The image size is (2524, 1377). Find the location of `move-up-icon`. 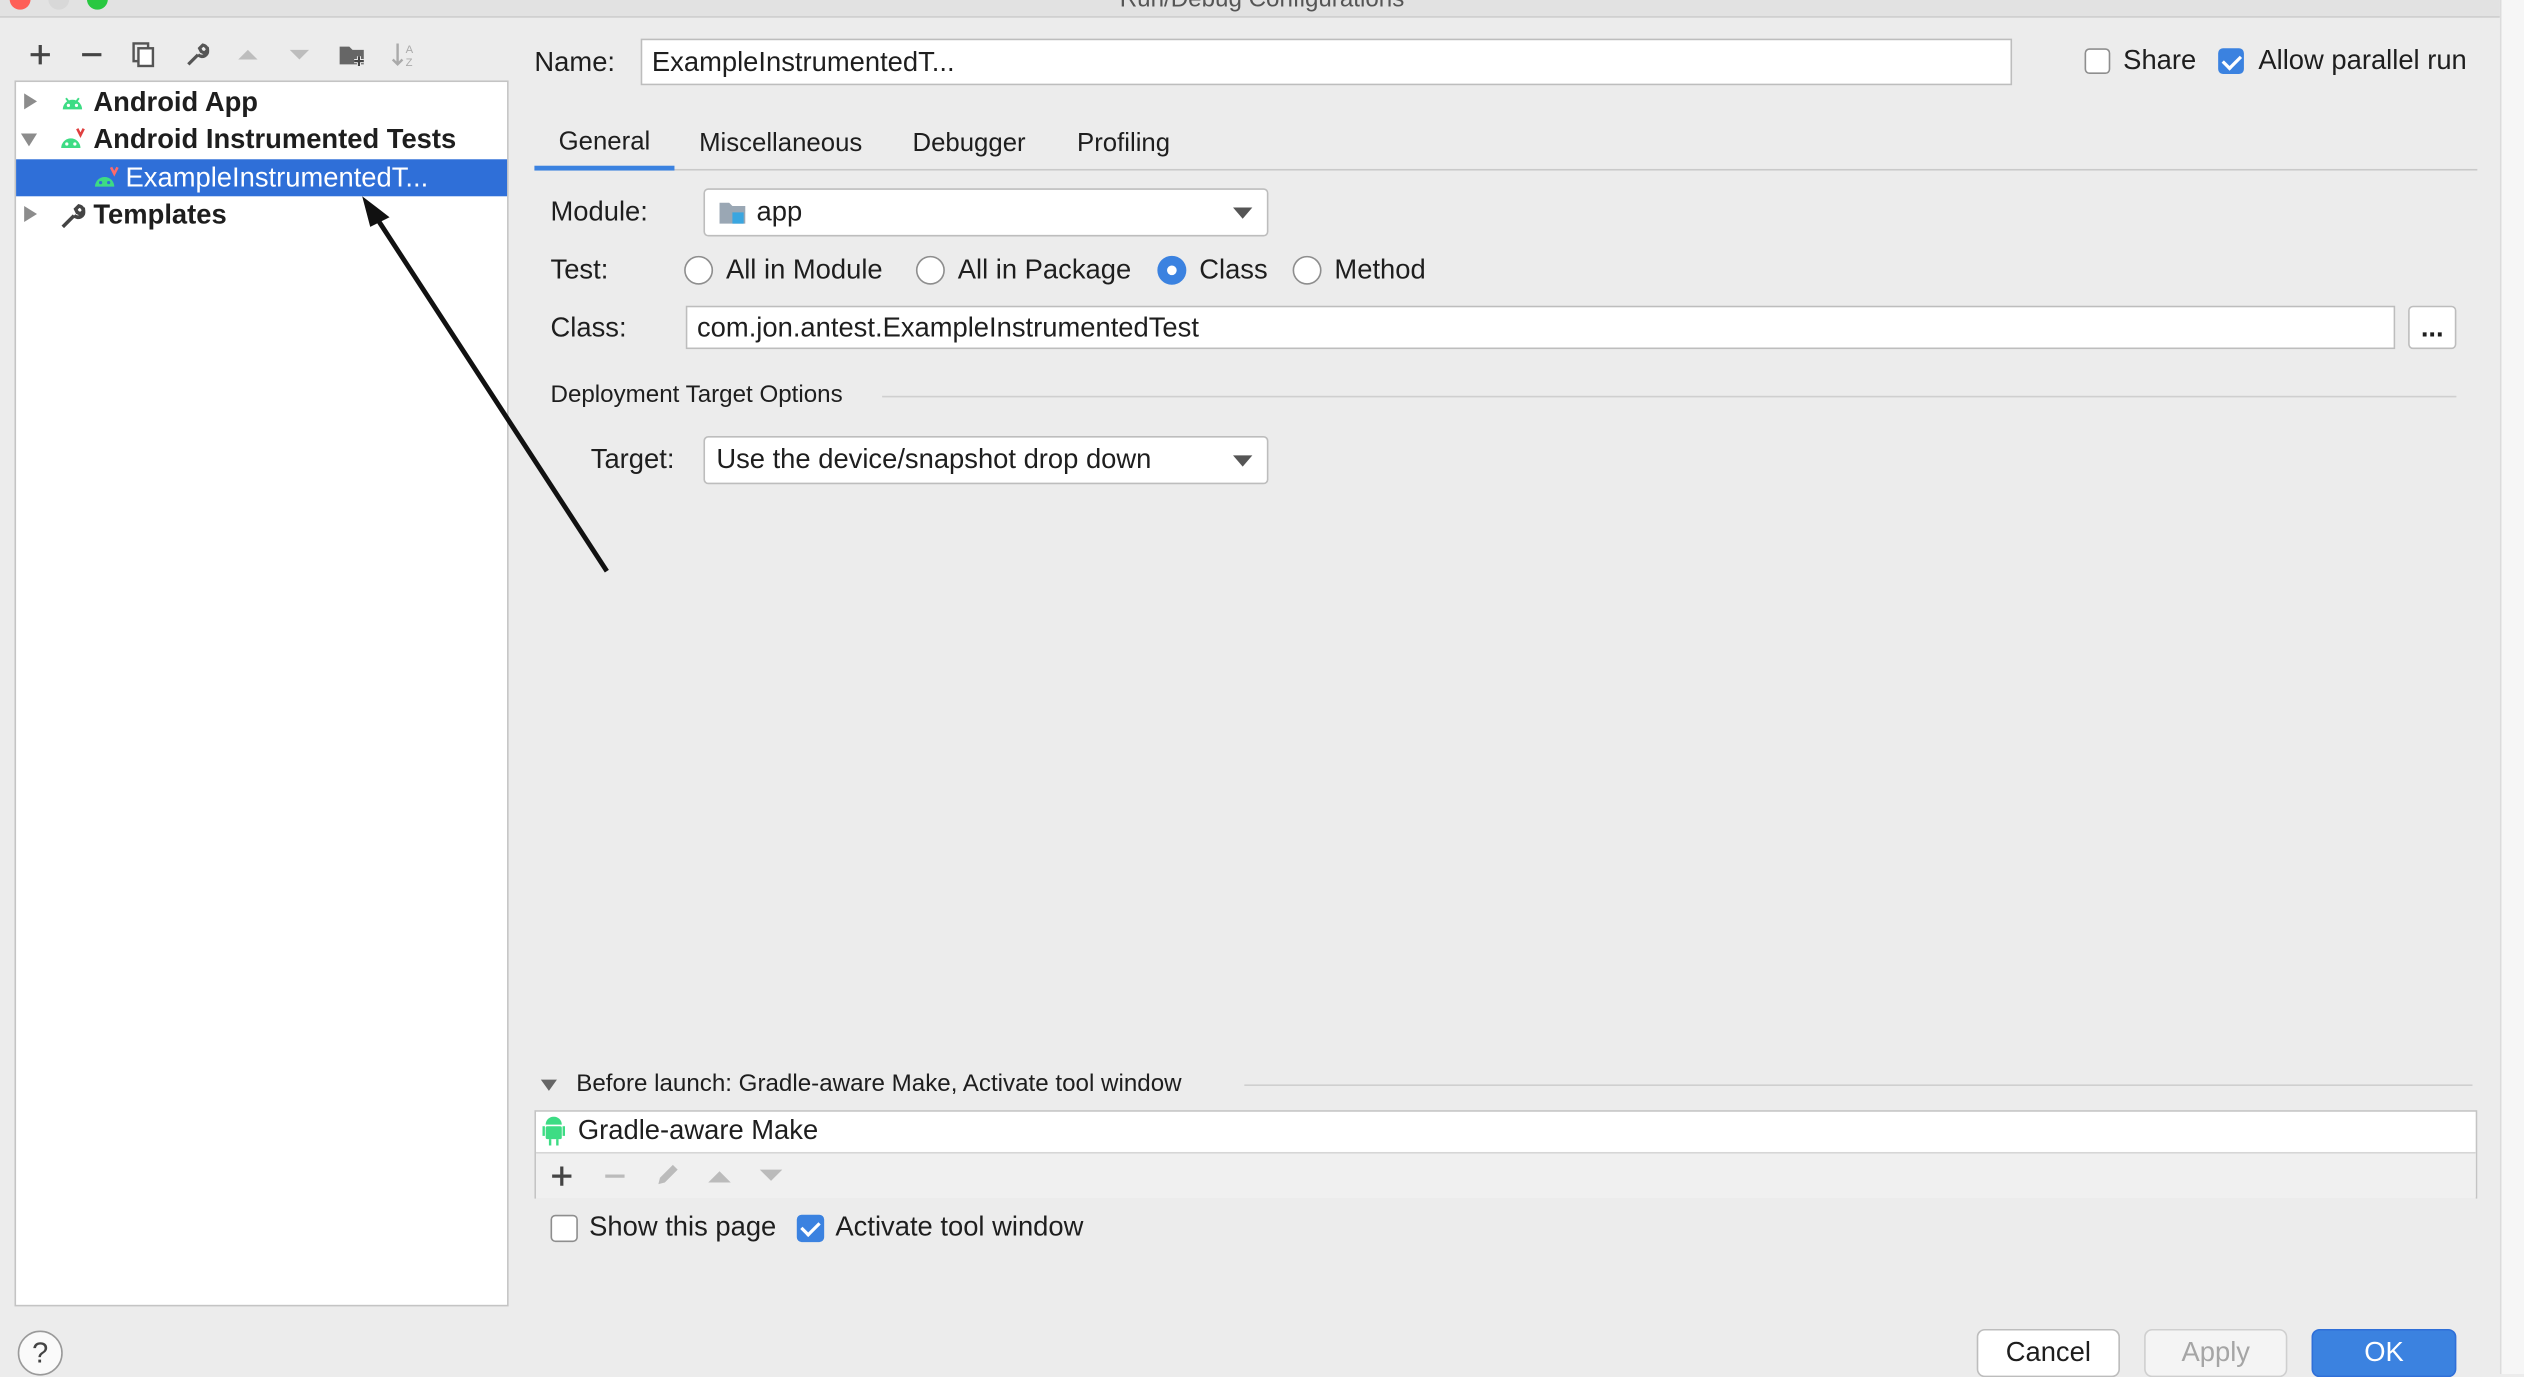

move-up-icon is located at coordinates (720, 1175).